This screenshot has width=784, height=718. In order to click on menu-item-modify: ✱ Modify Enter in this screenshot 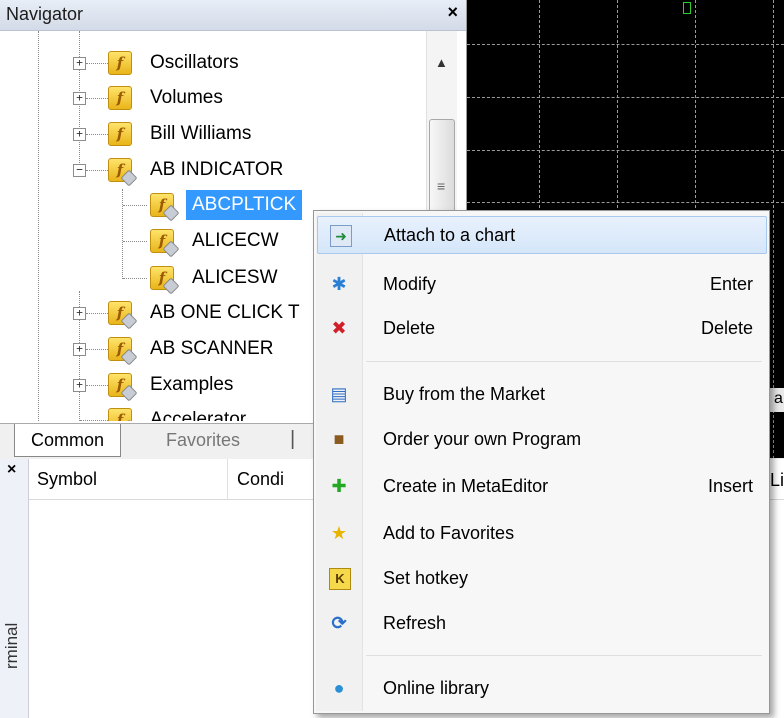, I will do `click(541, 284)`.